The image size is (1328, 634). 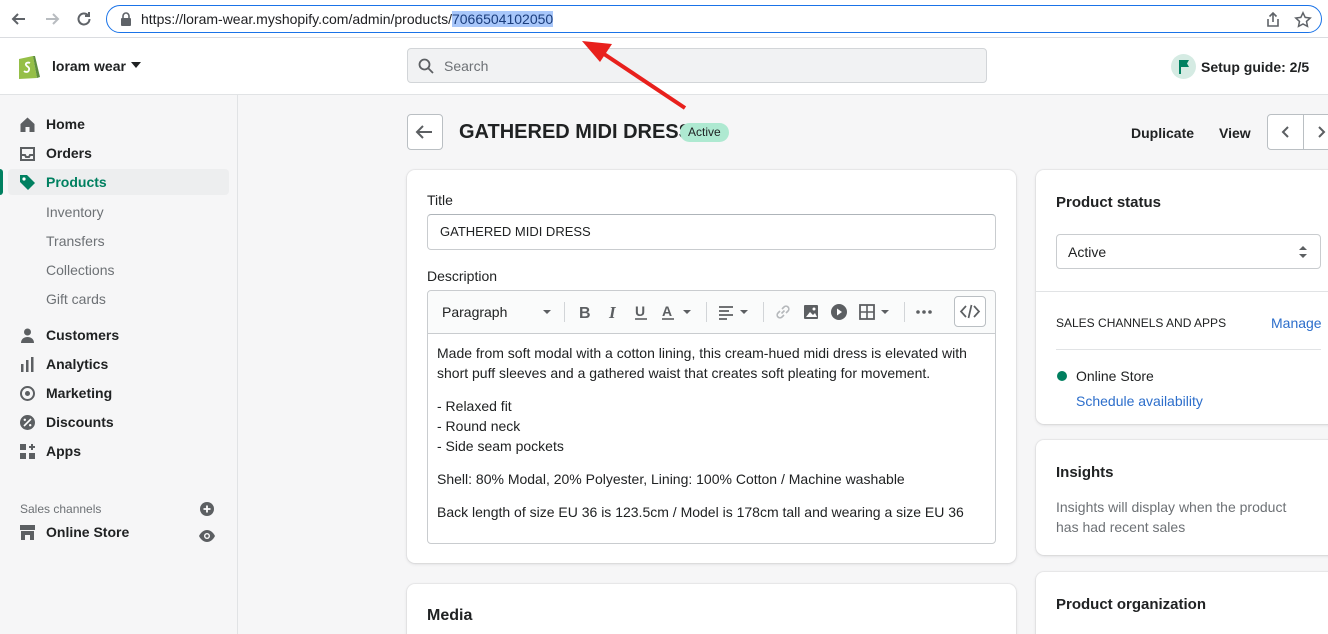 I want to click on description-bullet: - Round neck, so click(x=479, y=426).